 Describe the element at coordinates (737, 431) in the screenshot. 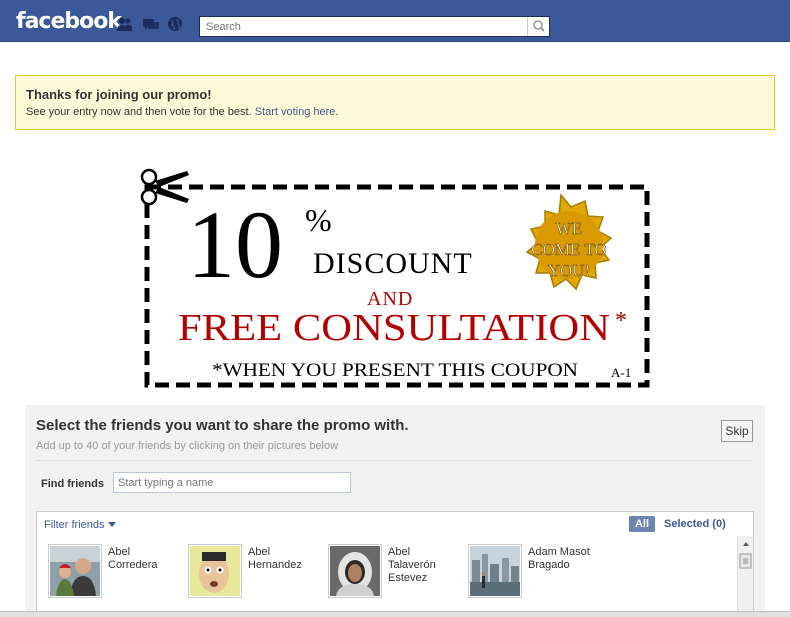

I see `skip-button: Skip` at that location.